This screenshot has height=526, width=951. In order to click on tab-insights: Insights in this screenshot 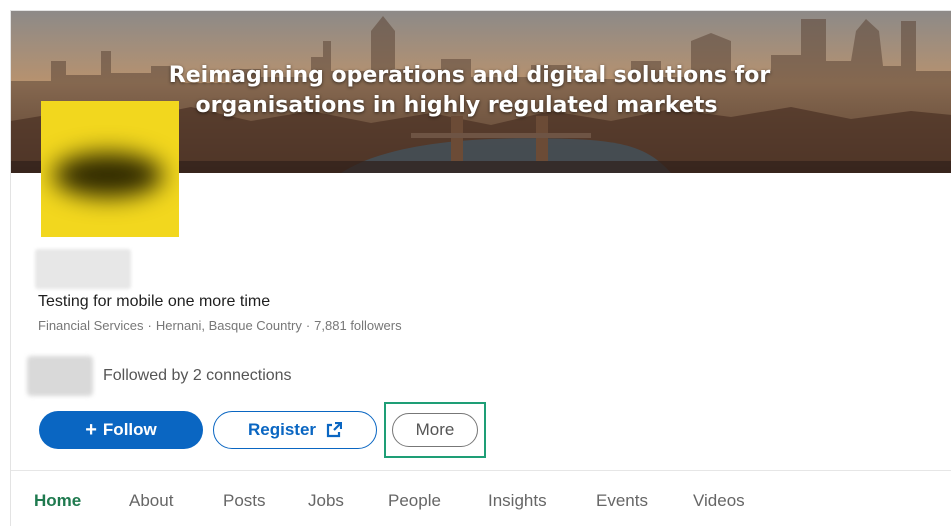, I will do `click(517, 501)`.